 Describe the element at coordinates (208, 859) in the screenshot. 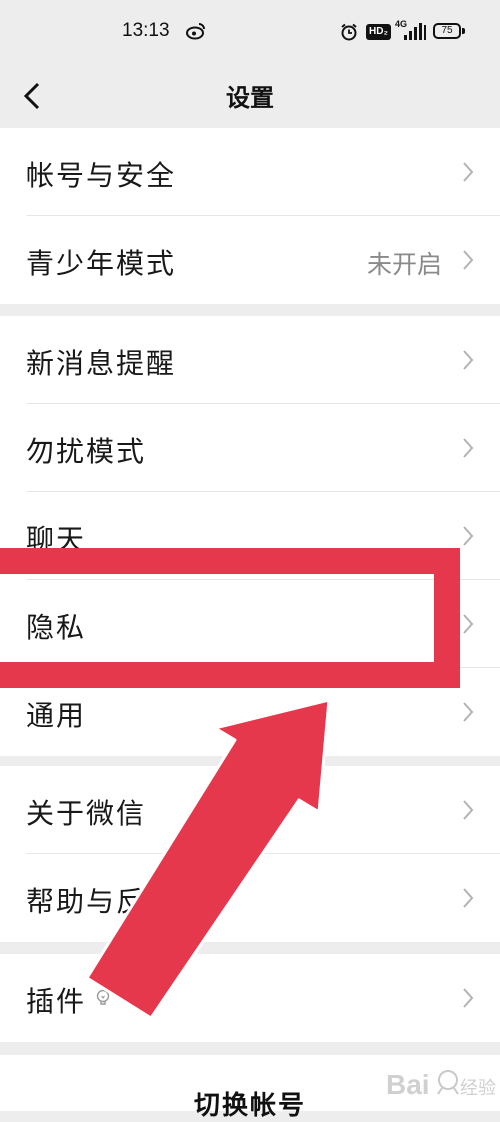

I see `annotation-arrow` at that location.